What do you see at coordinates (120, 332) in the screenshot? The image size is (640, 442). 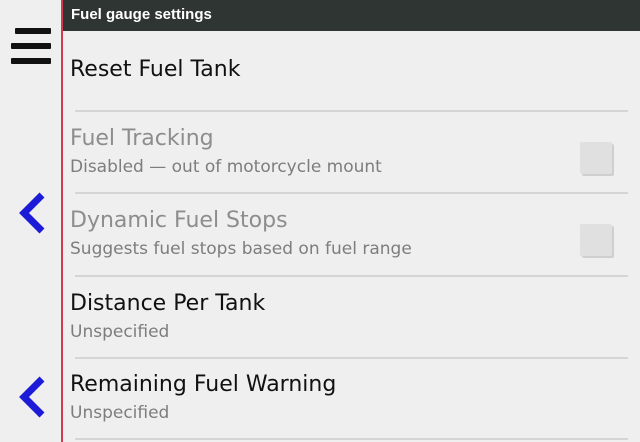 I see `distance-per-tank-summary: Unspecified` at bounding box center [120, 332].